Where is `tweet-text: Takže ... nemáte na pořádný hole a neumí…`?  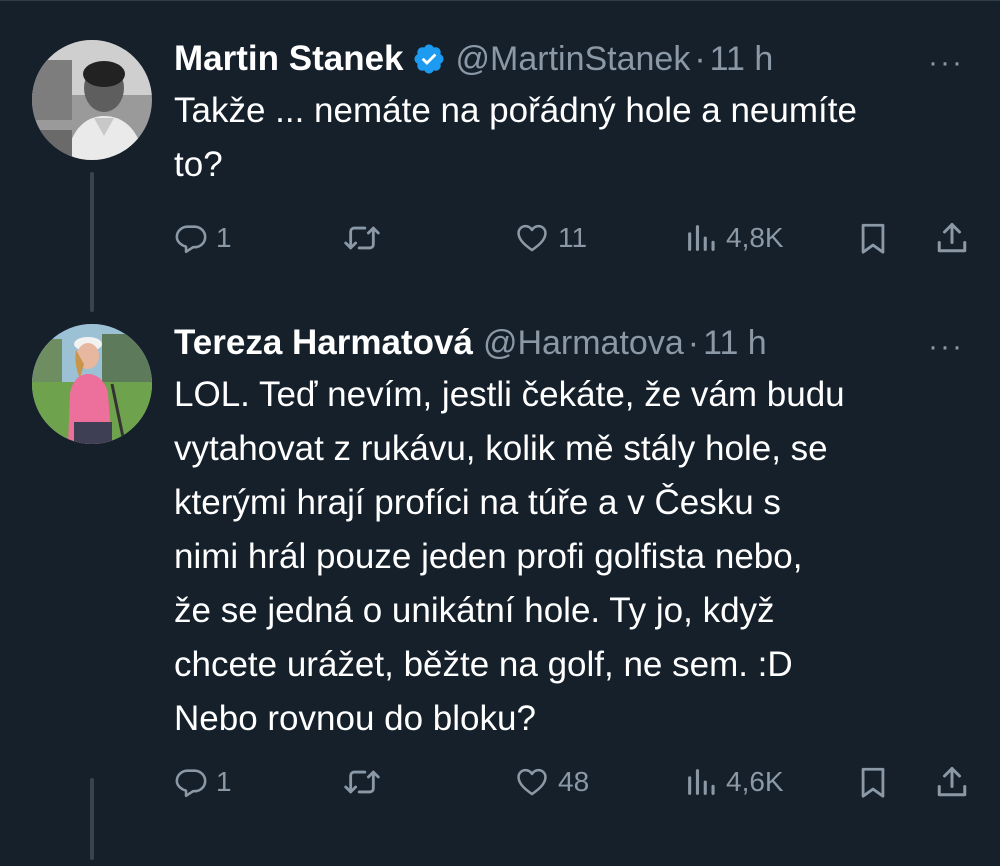
tweet-text: Takže ... nemáte na pořádný hole a neumí… is located at coordinates (515, 137).